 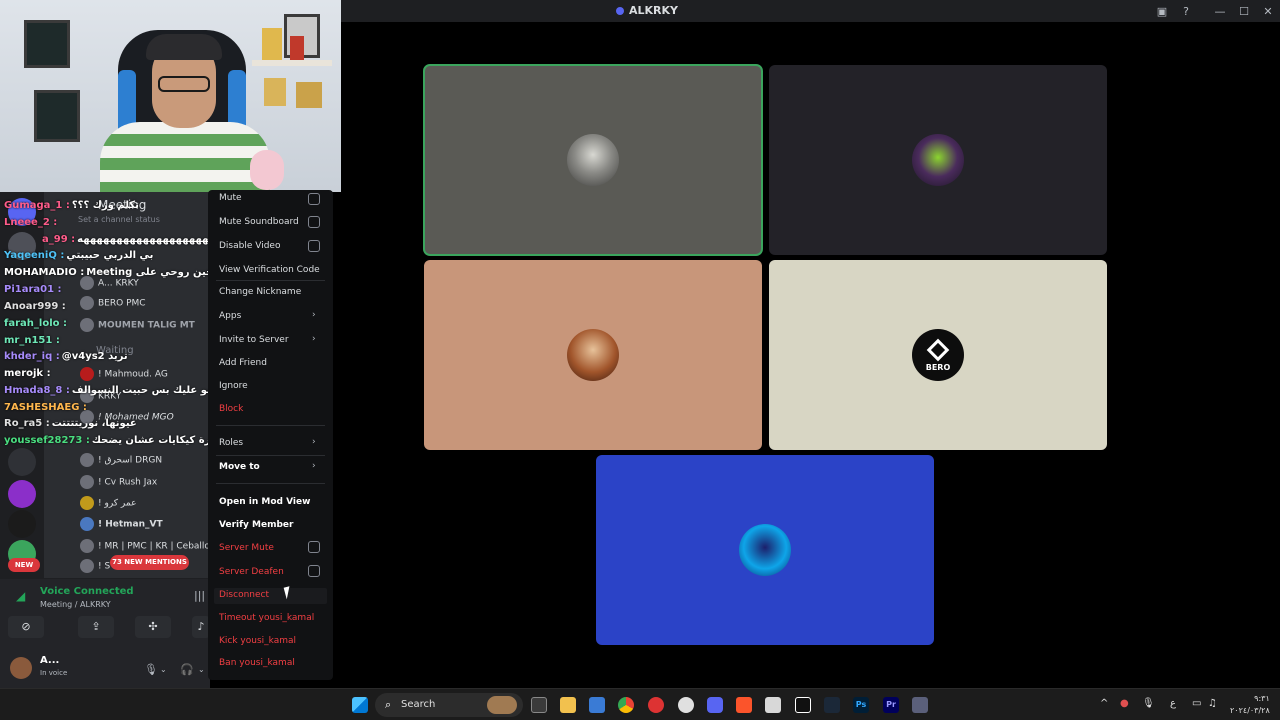 What do you see at coordinates (259, 222) in the screenshot?
I see `menu-item-mute-soundboard: Mute Soundboard` at bounding box center [259, 222].